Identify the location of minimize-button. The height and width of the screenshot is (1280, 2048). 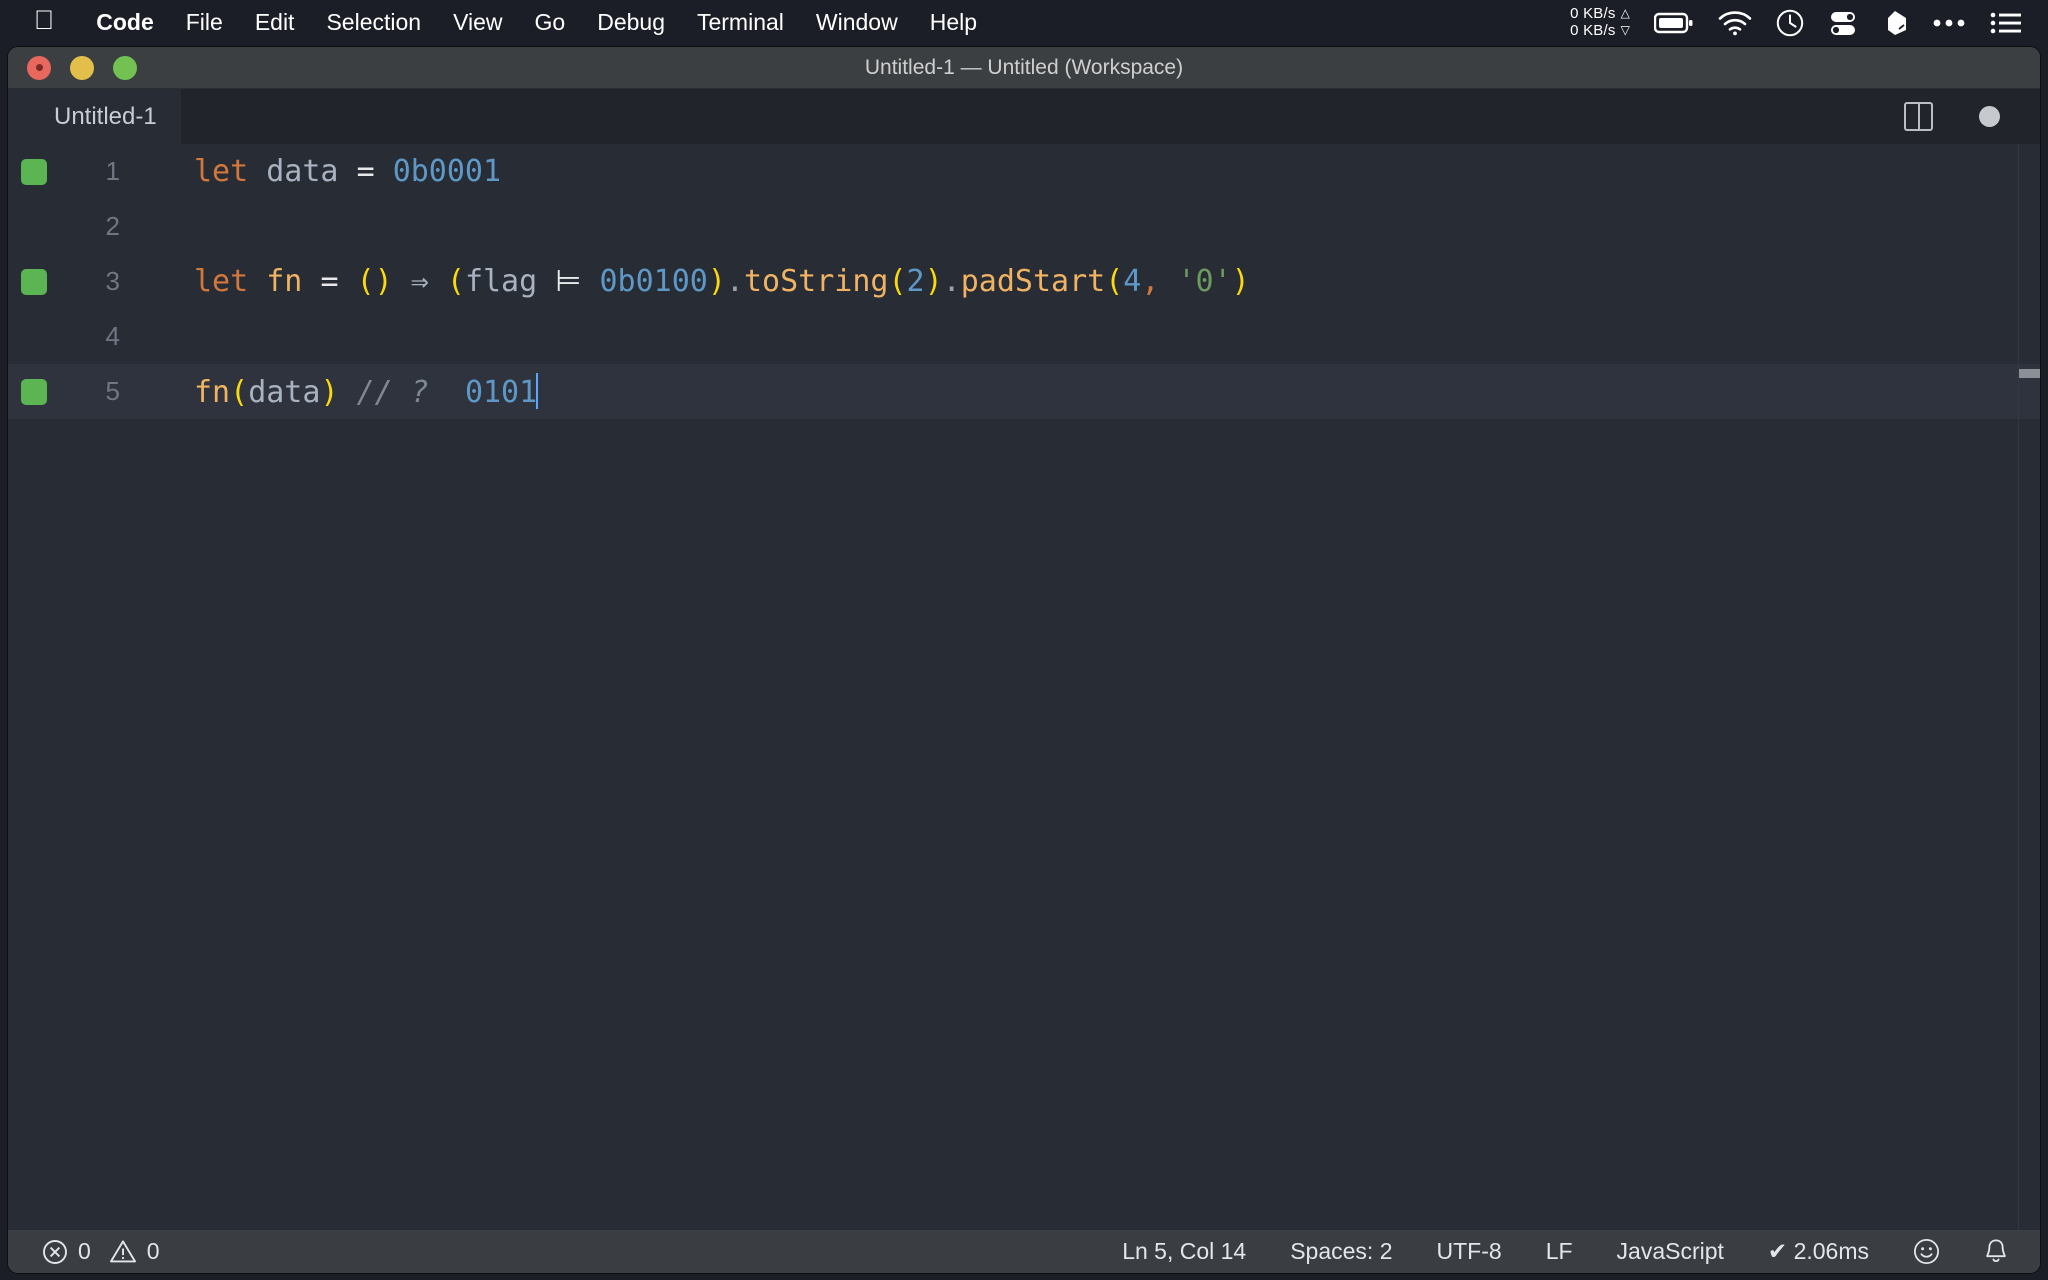
(82, 67).